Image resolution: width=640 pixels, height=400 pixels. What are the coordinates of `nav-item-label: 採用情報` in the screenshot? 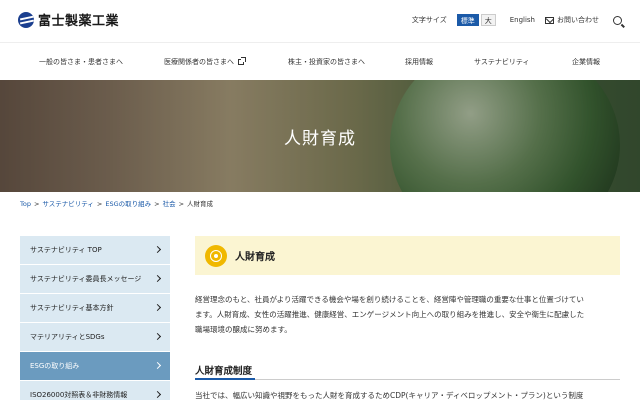 It's located at (419, 62).